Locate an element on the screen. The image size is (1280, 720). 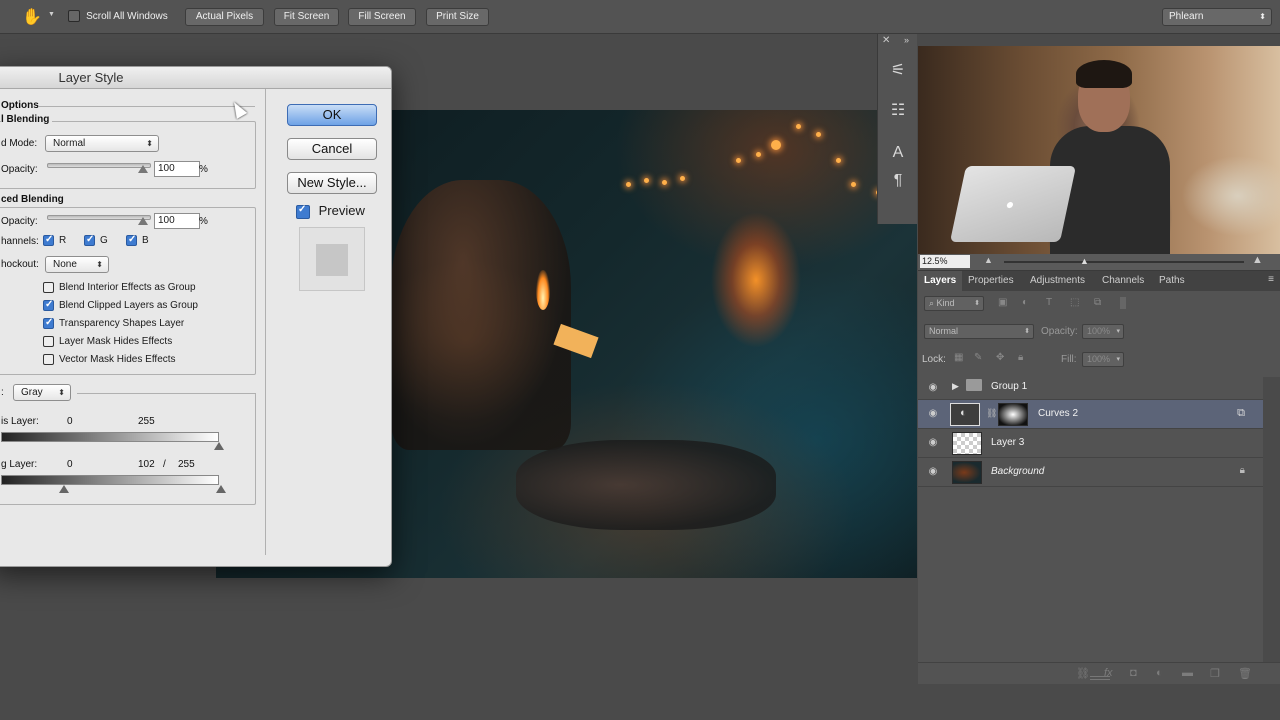
resize-grip-icon is located at coordinates (1100, 678).